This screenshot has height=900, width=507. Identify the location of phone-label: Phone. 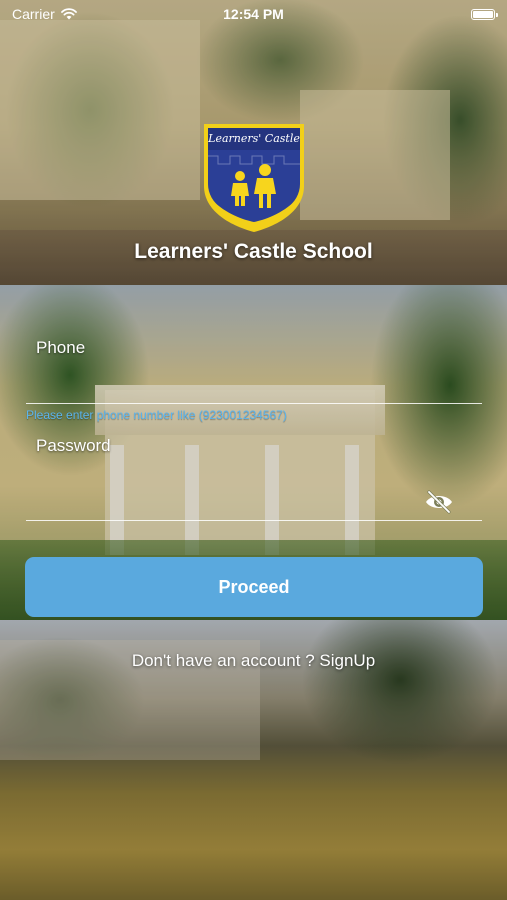
(61, 347).